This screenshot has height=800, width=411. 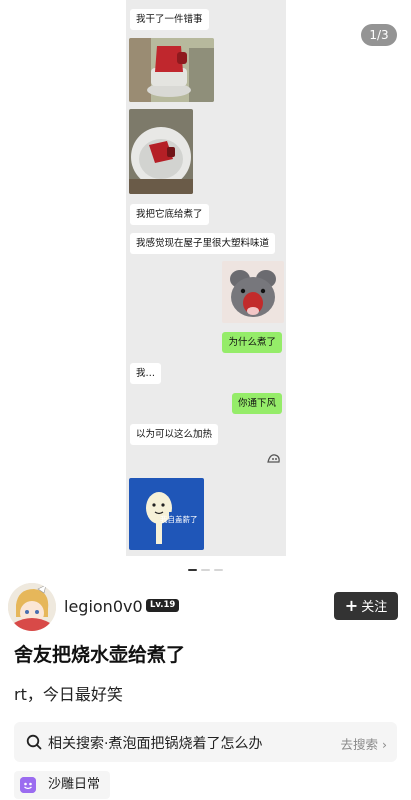 What do you see at coordinates (68, 694) in the screenshot?
I see `post-body: rt，今日最好笑` at bounding box center [68, 694].